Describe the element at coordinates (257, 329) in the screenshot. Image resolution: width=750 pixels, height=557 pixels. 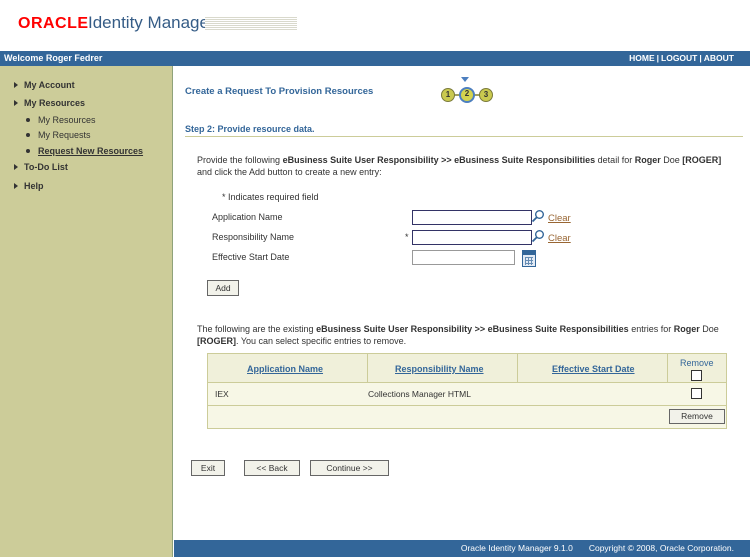
I see `instruction-text: The following are the existing` at that location.